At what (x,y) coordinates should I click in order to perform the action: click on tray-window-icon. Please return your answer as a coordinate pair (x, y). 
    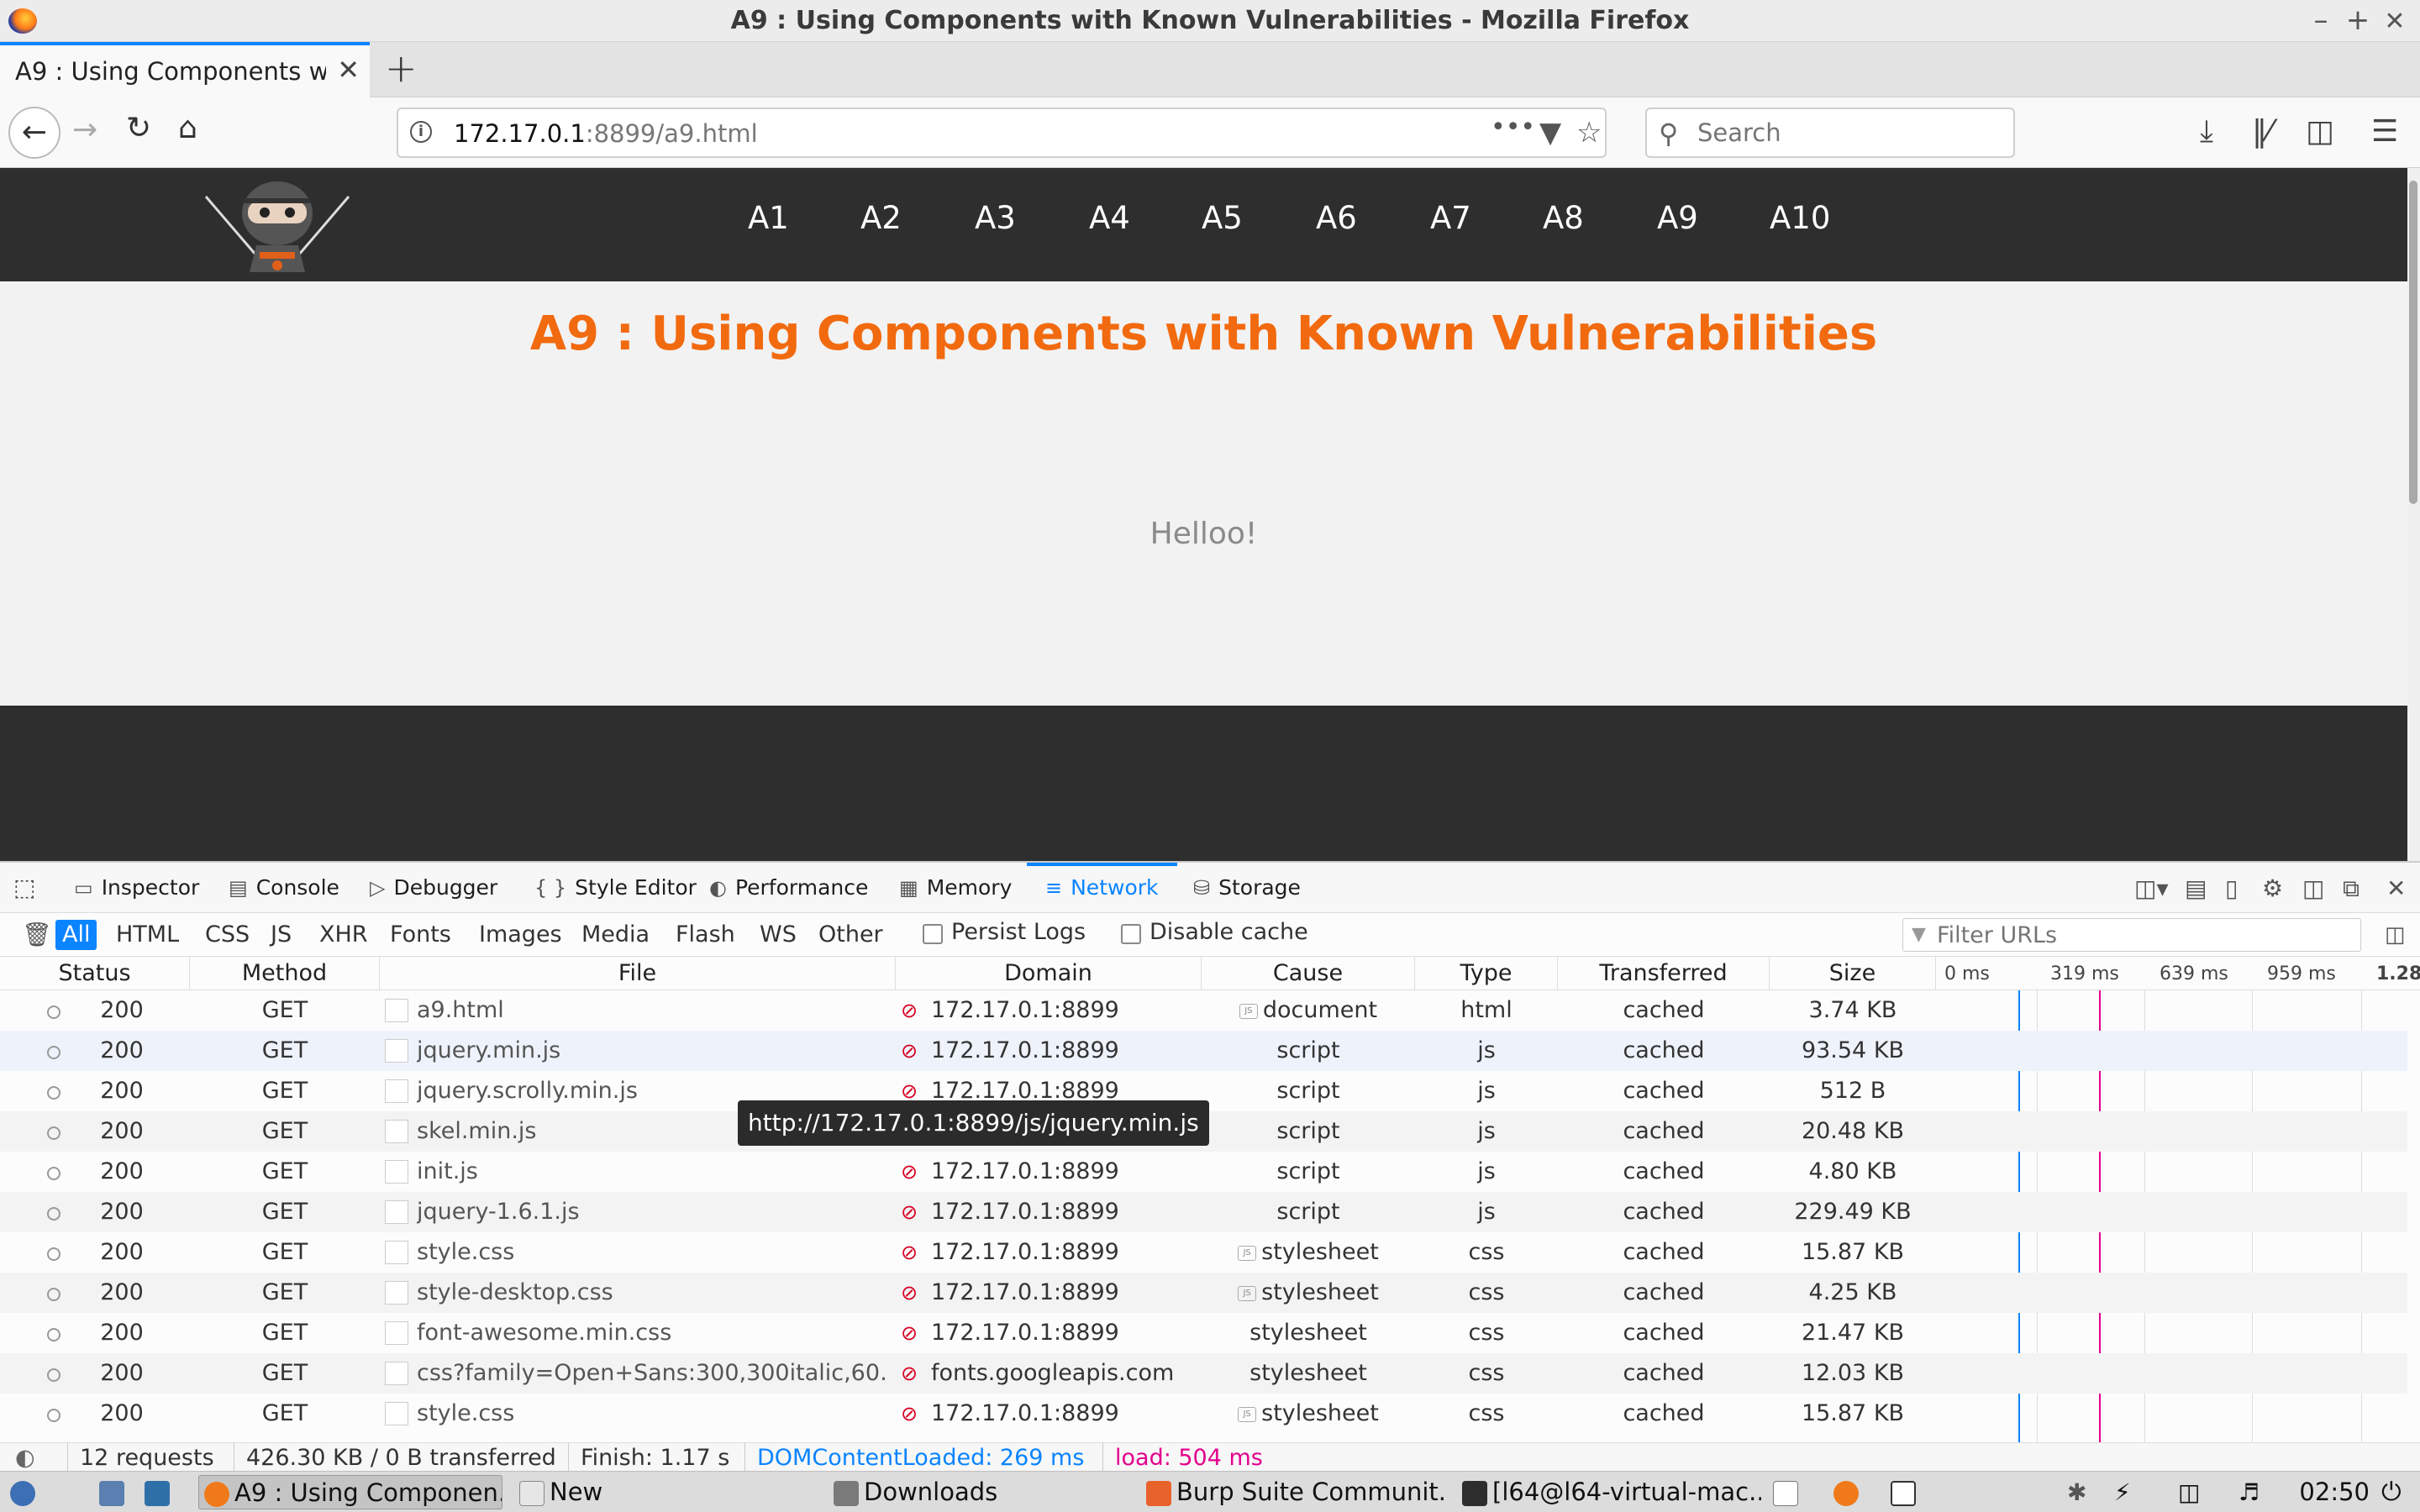
    Looking at the image, I should click on (1787, 1492).